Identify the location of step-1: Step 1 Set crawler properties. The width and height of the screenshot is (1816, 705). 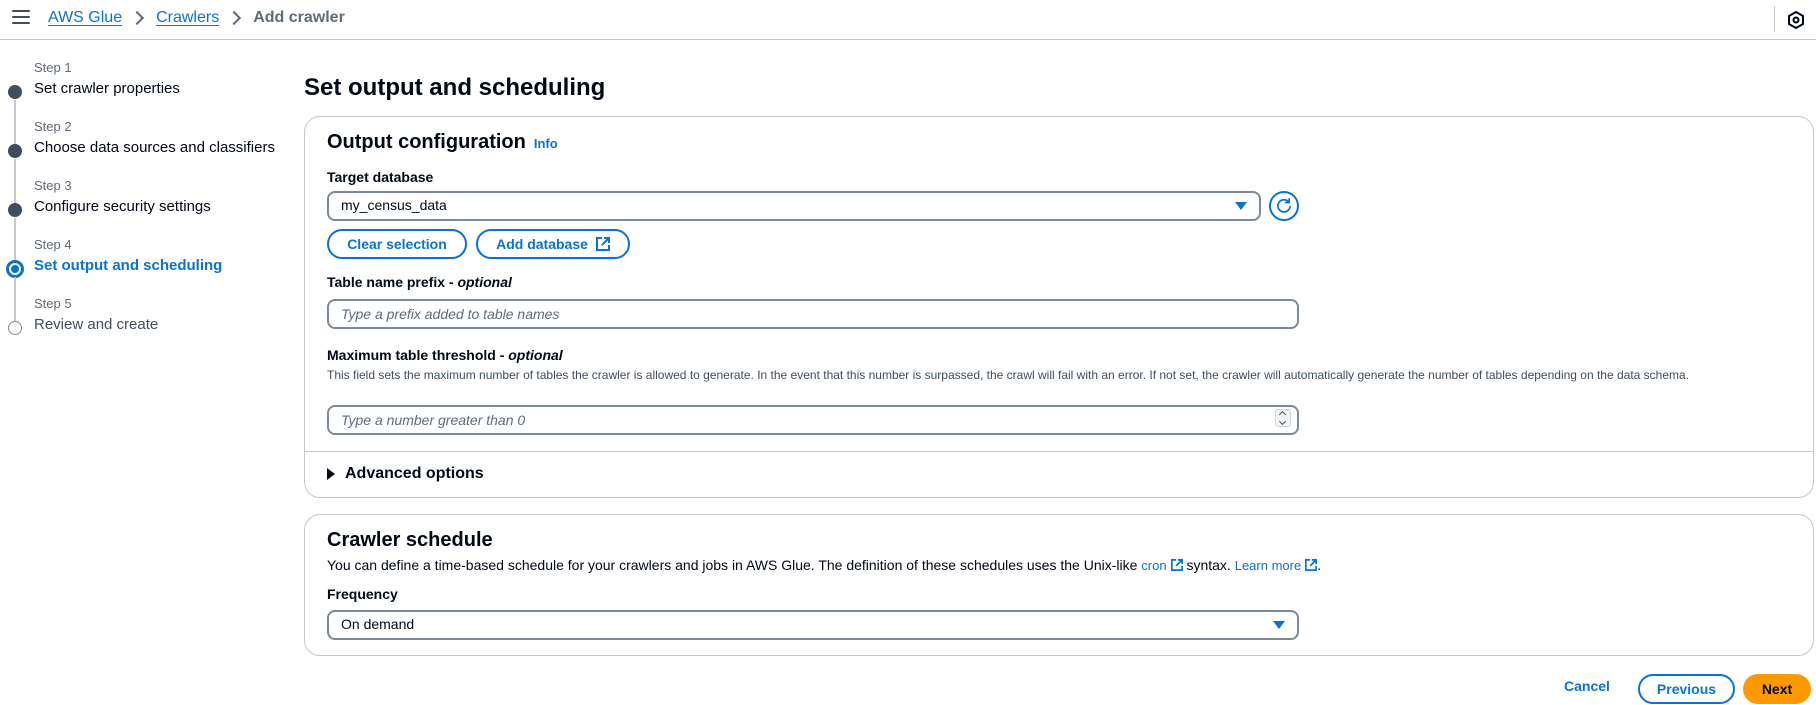
(145, 101).